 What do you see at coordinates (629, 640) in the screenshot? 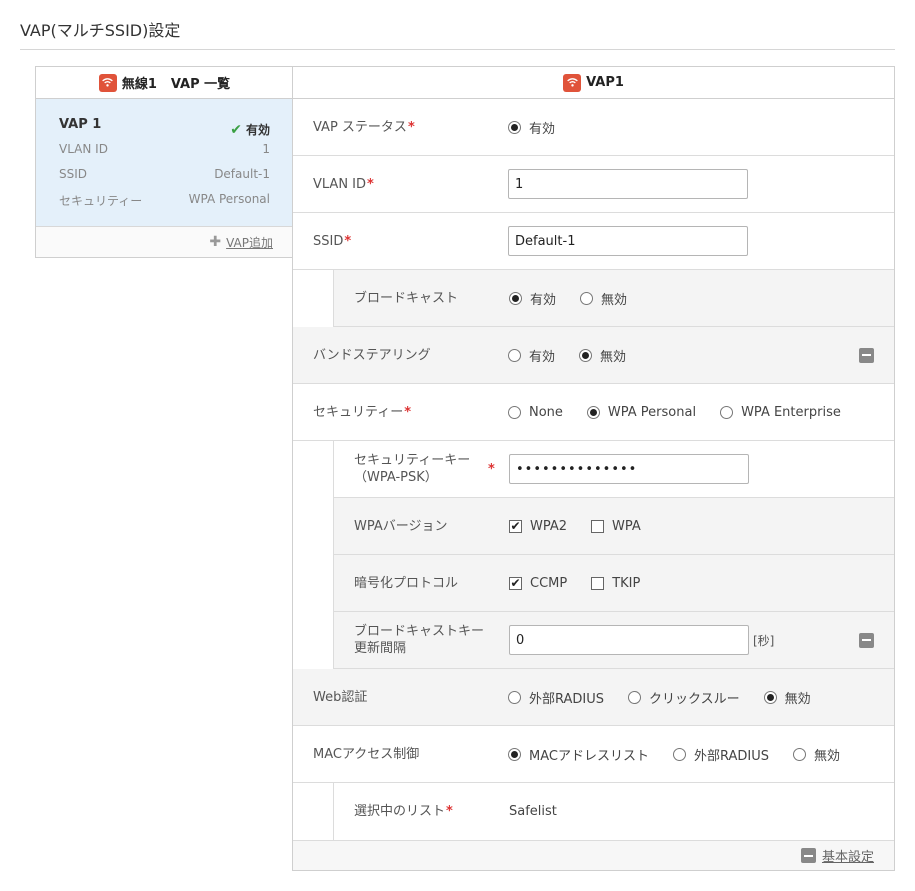
I see `rekey-input` at bounding box center [629, 640].